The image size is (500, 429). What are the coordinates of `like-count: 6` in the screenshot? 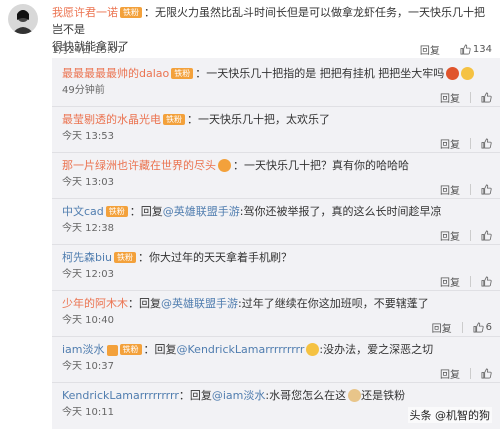 It's located at (488, 327).